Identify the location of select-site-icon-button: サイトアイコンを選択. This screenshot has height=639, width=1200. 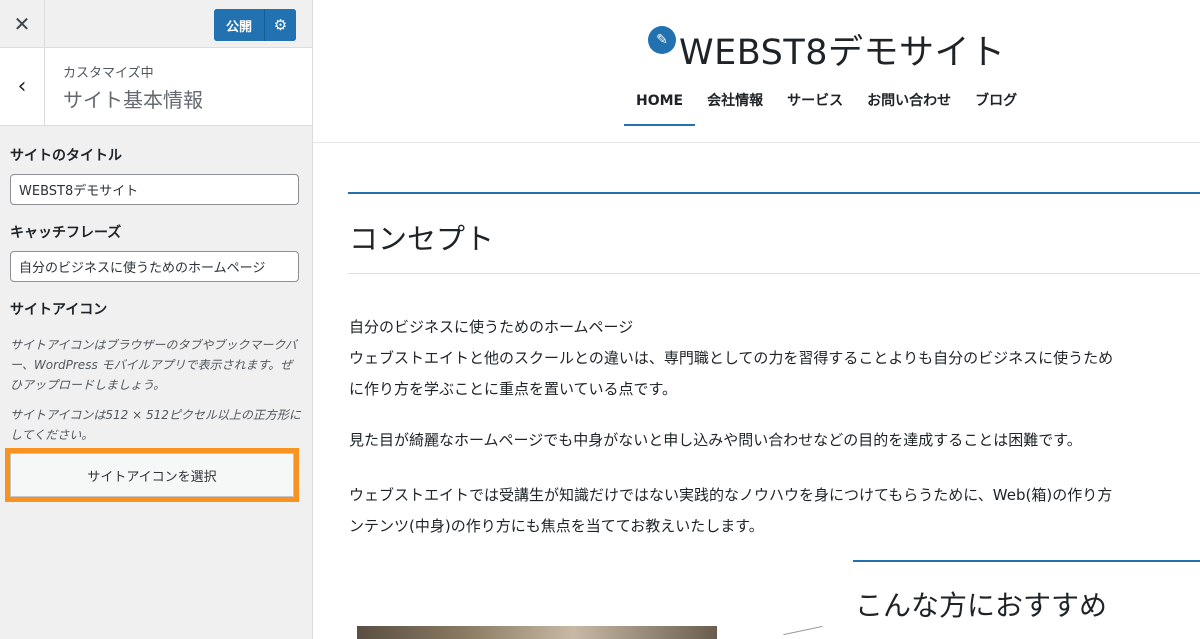
(152, 475).